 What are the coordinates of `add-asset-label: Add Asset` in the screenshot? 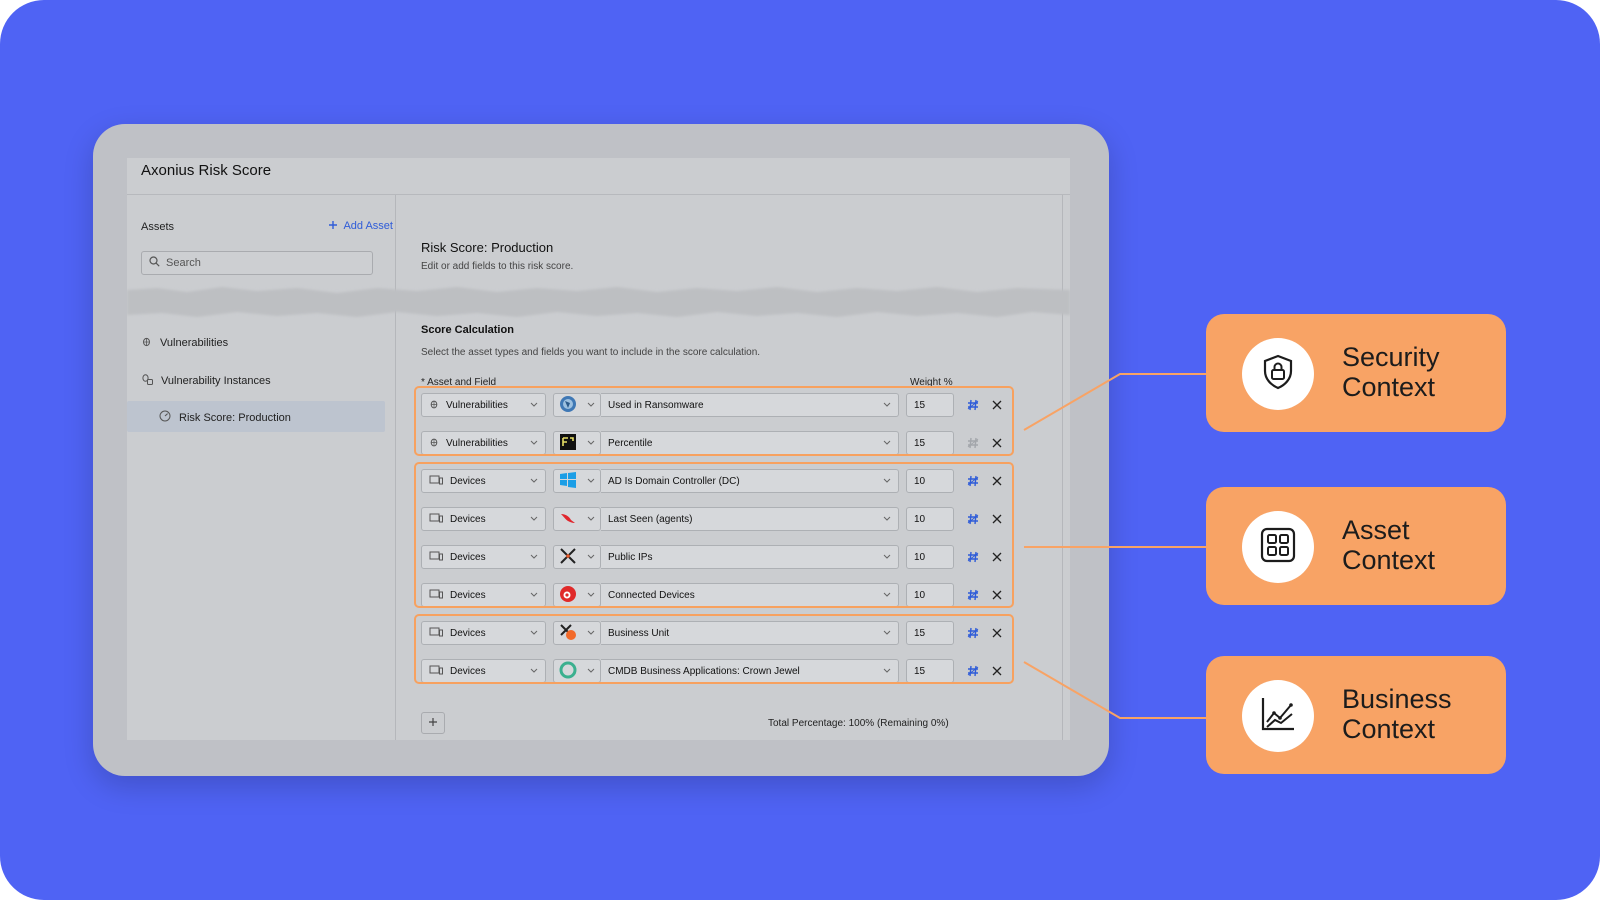 It's located at (368, 226).